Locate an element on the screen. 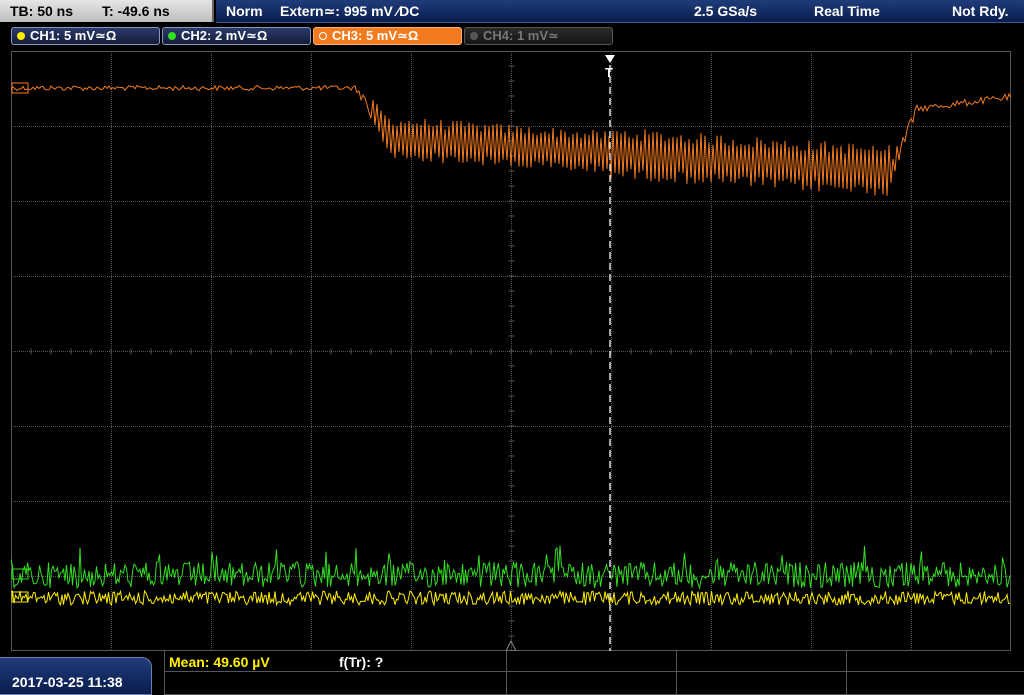  bottom-bar: 2017-03-25 11:38 Mean: 49.60 µV f(Tr): ? is located at coordinates (512, 673).